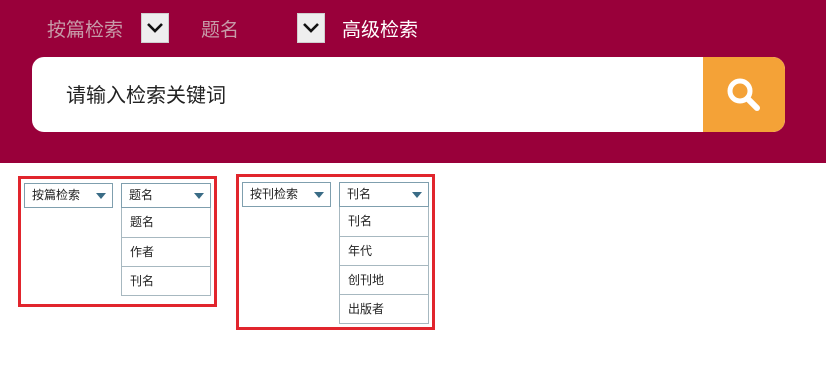  I want to click on search-mode-dropdown-button, so click(155, 28).